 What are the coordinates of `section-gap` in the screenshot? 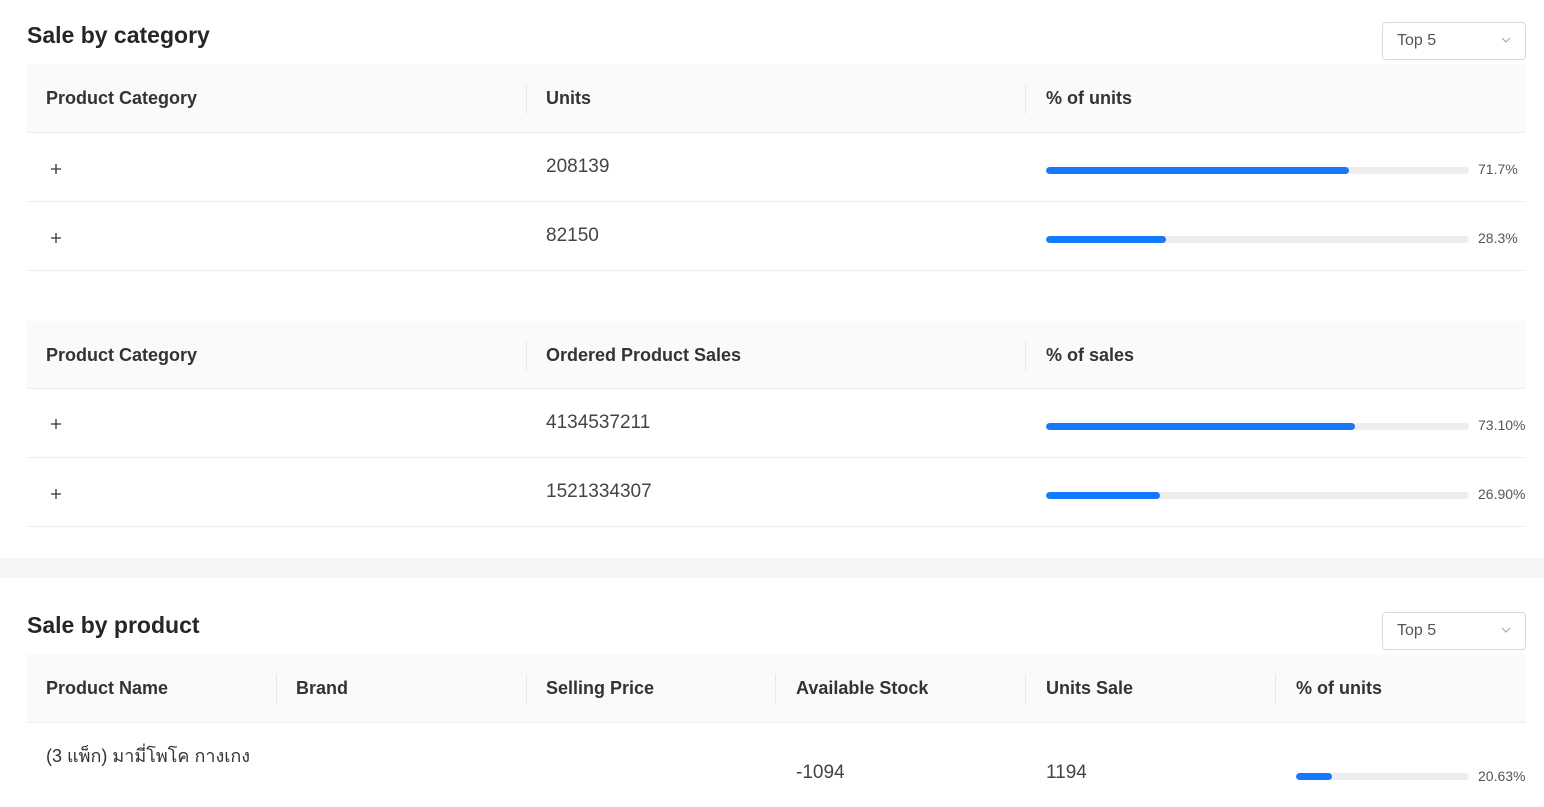 It's located at (772, 568).